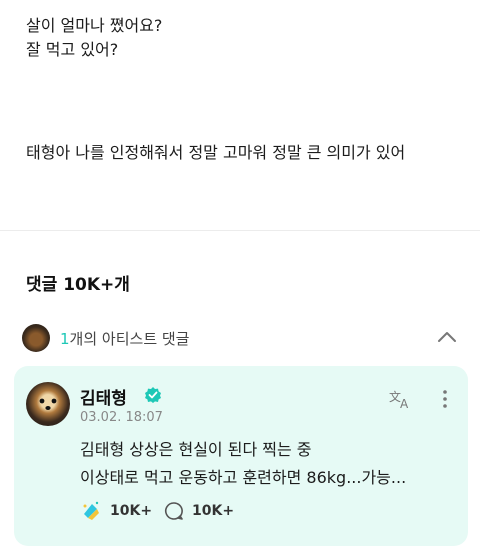 This screenshot has height=546, width=480. Describe the element at coordinates (240, 230) in the screenshot. I see `divider` at that location.